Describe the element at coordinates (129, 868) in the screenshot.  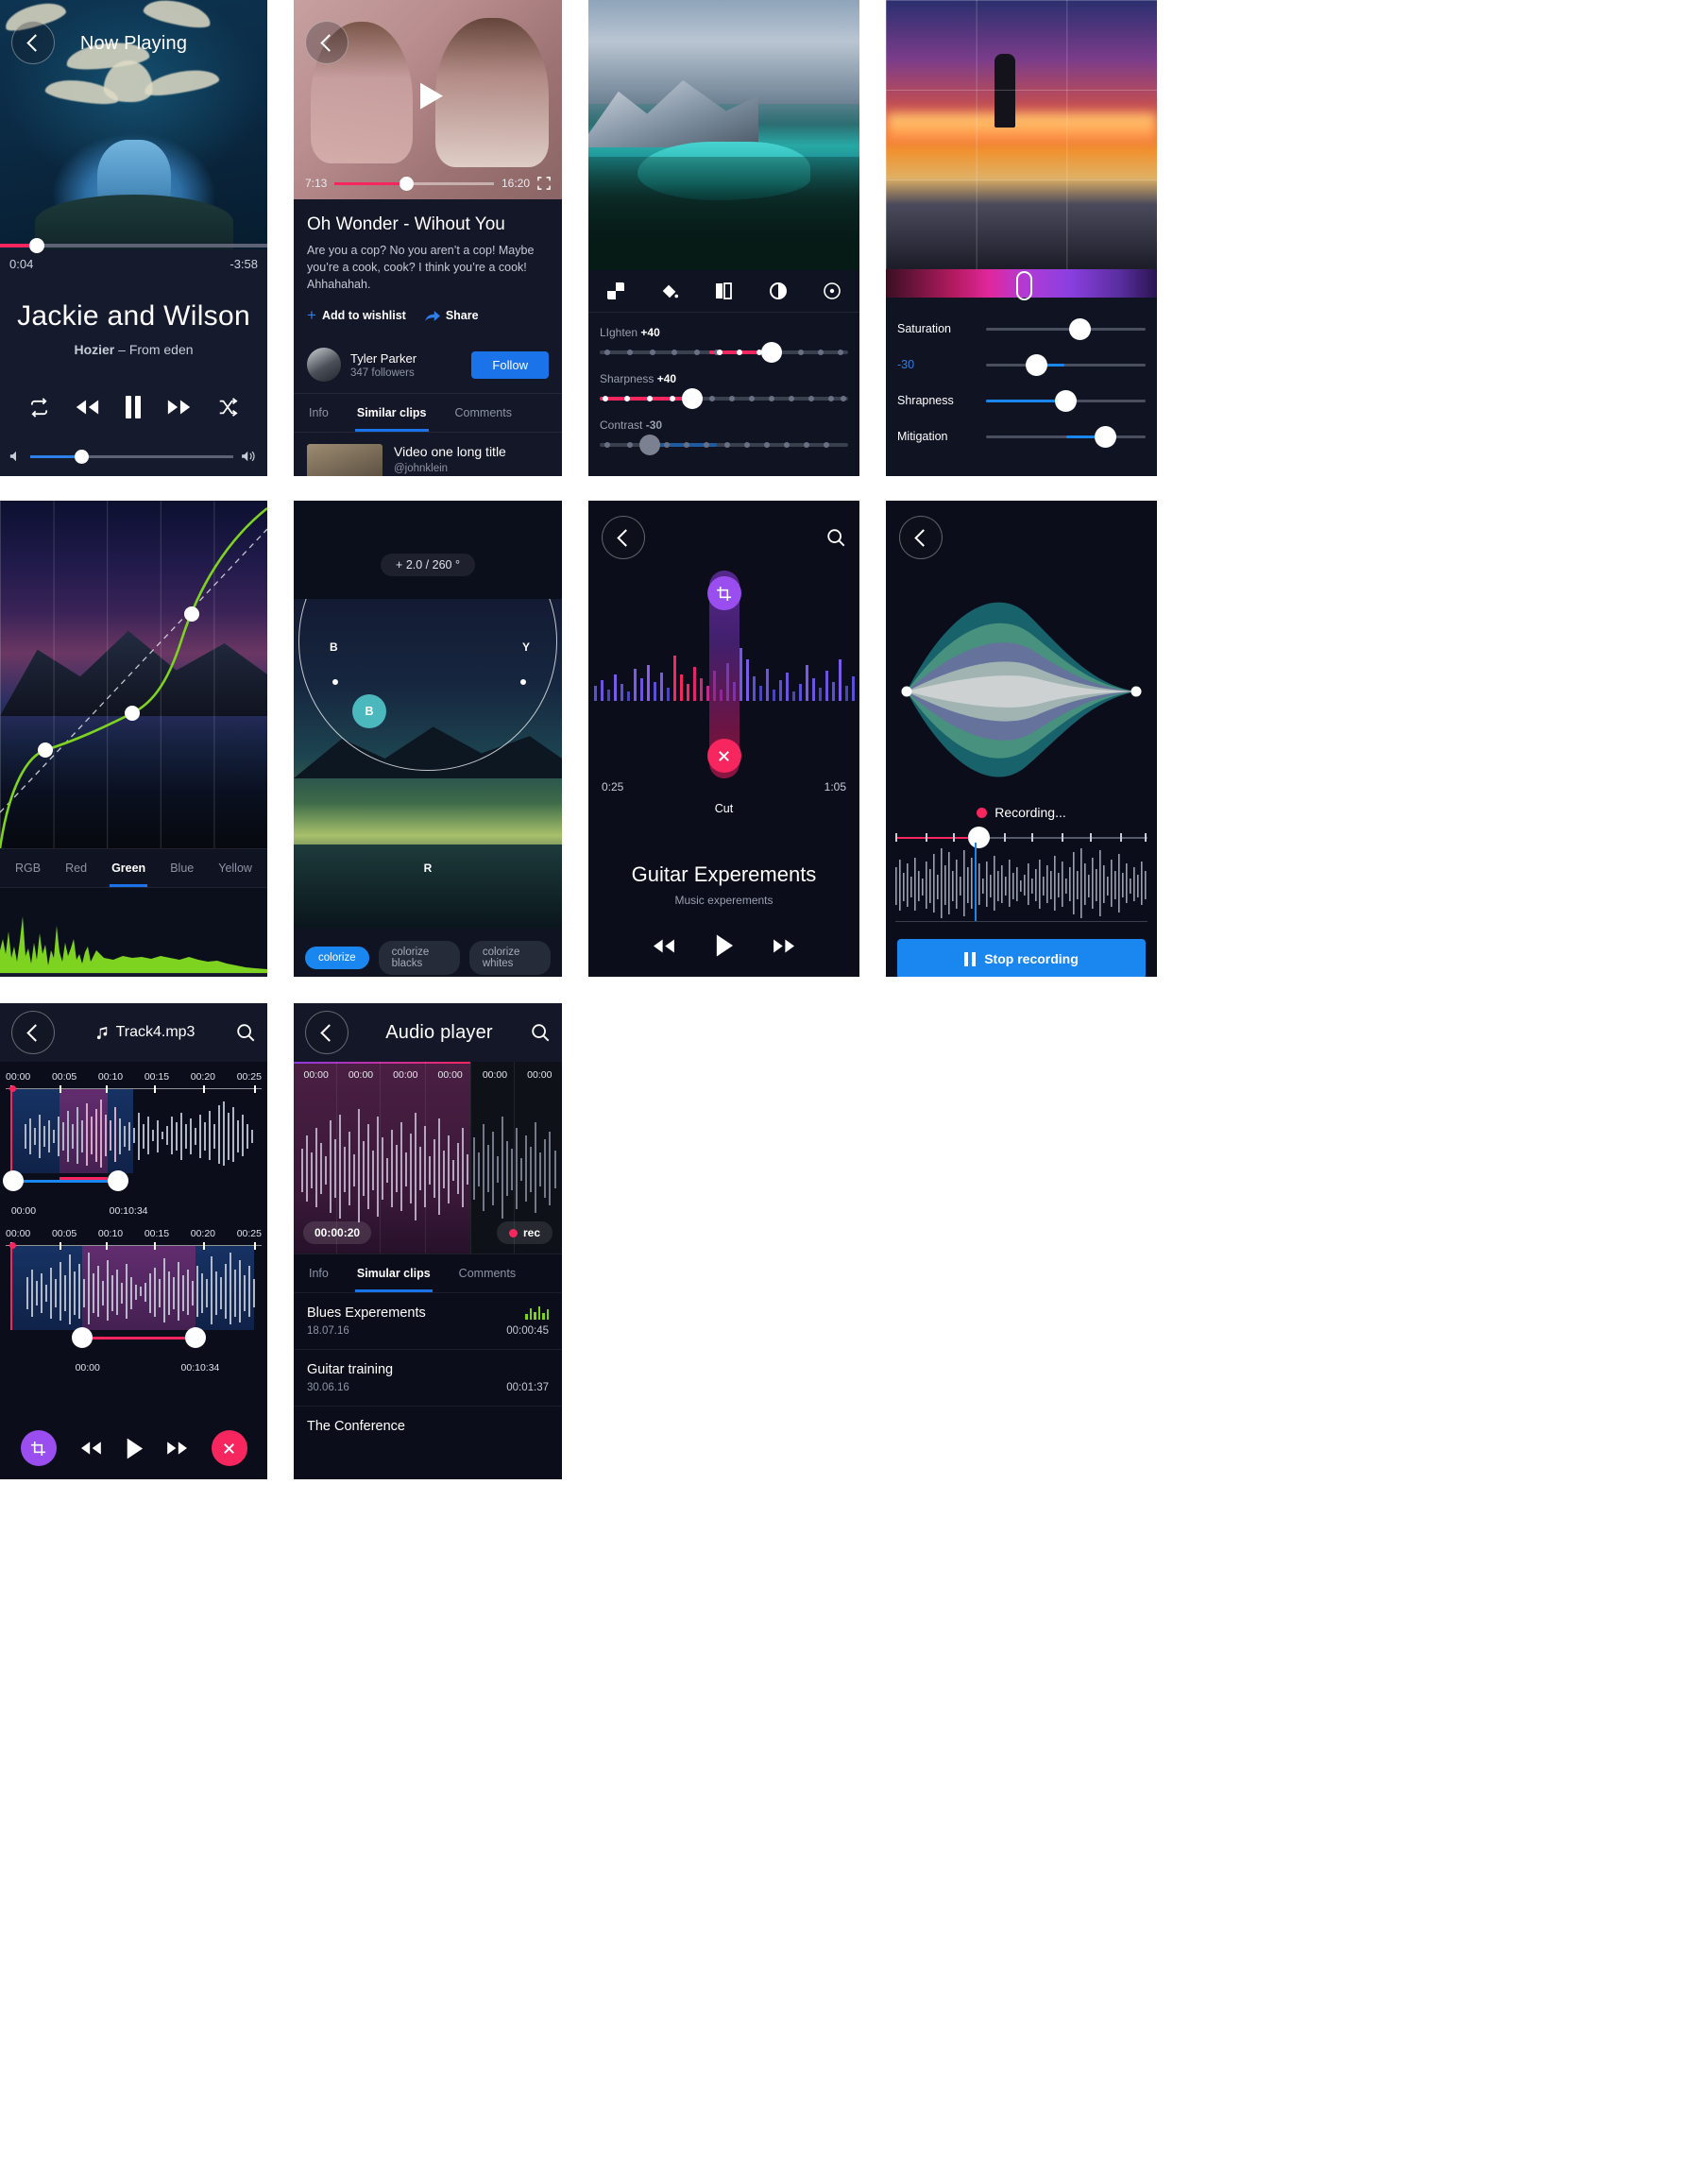
I see `tab-green: Green` at that location.